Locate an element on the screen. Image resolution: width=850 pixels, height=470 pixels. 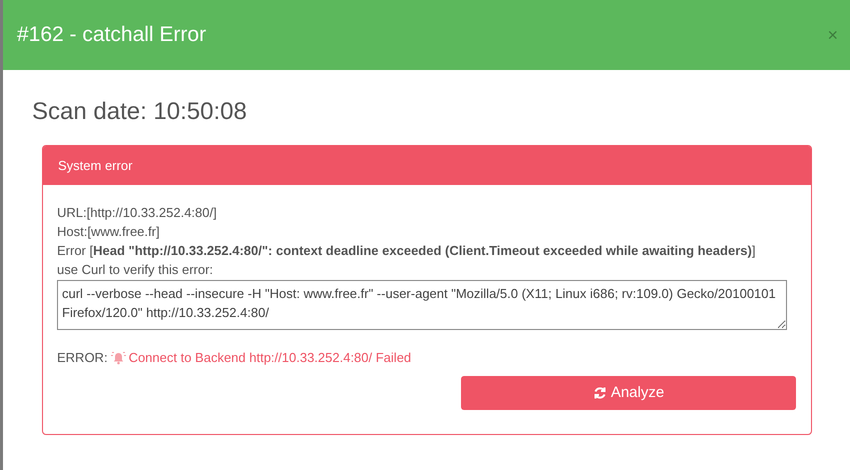
command-field: curl --verbose --head --insecure -H "Host: www.free.fr" --user-agent "Mozilla/5.0 (X11; Linux i686; rv:109.0) Gecko/20100101 Firefox/120.0" http://10.33.252.4:80/ is located at coordinates (422, 305).